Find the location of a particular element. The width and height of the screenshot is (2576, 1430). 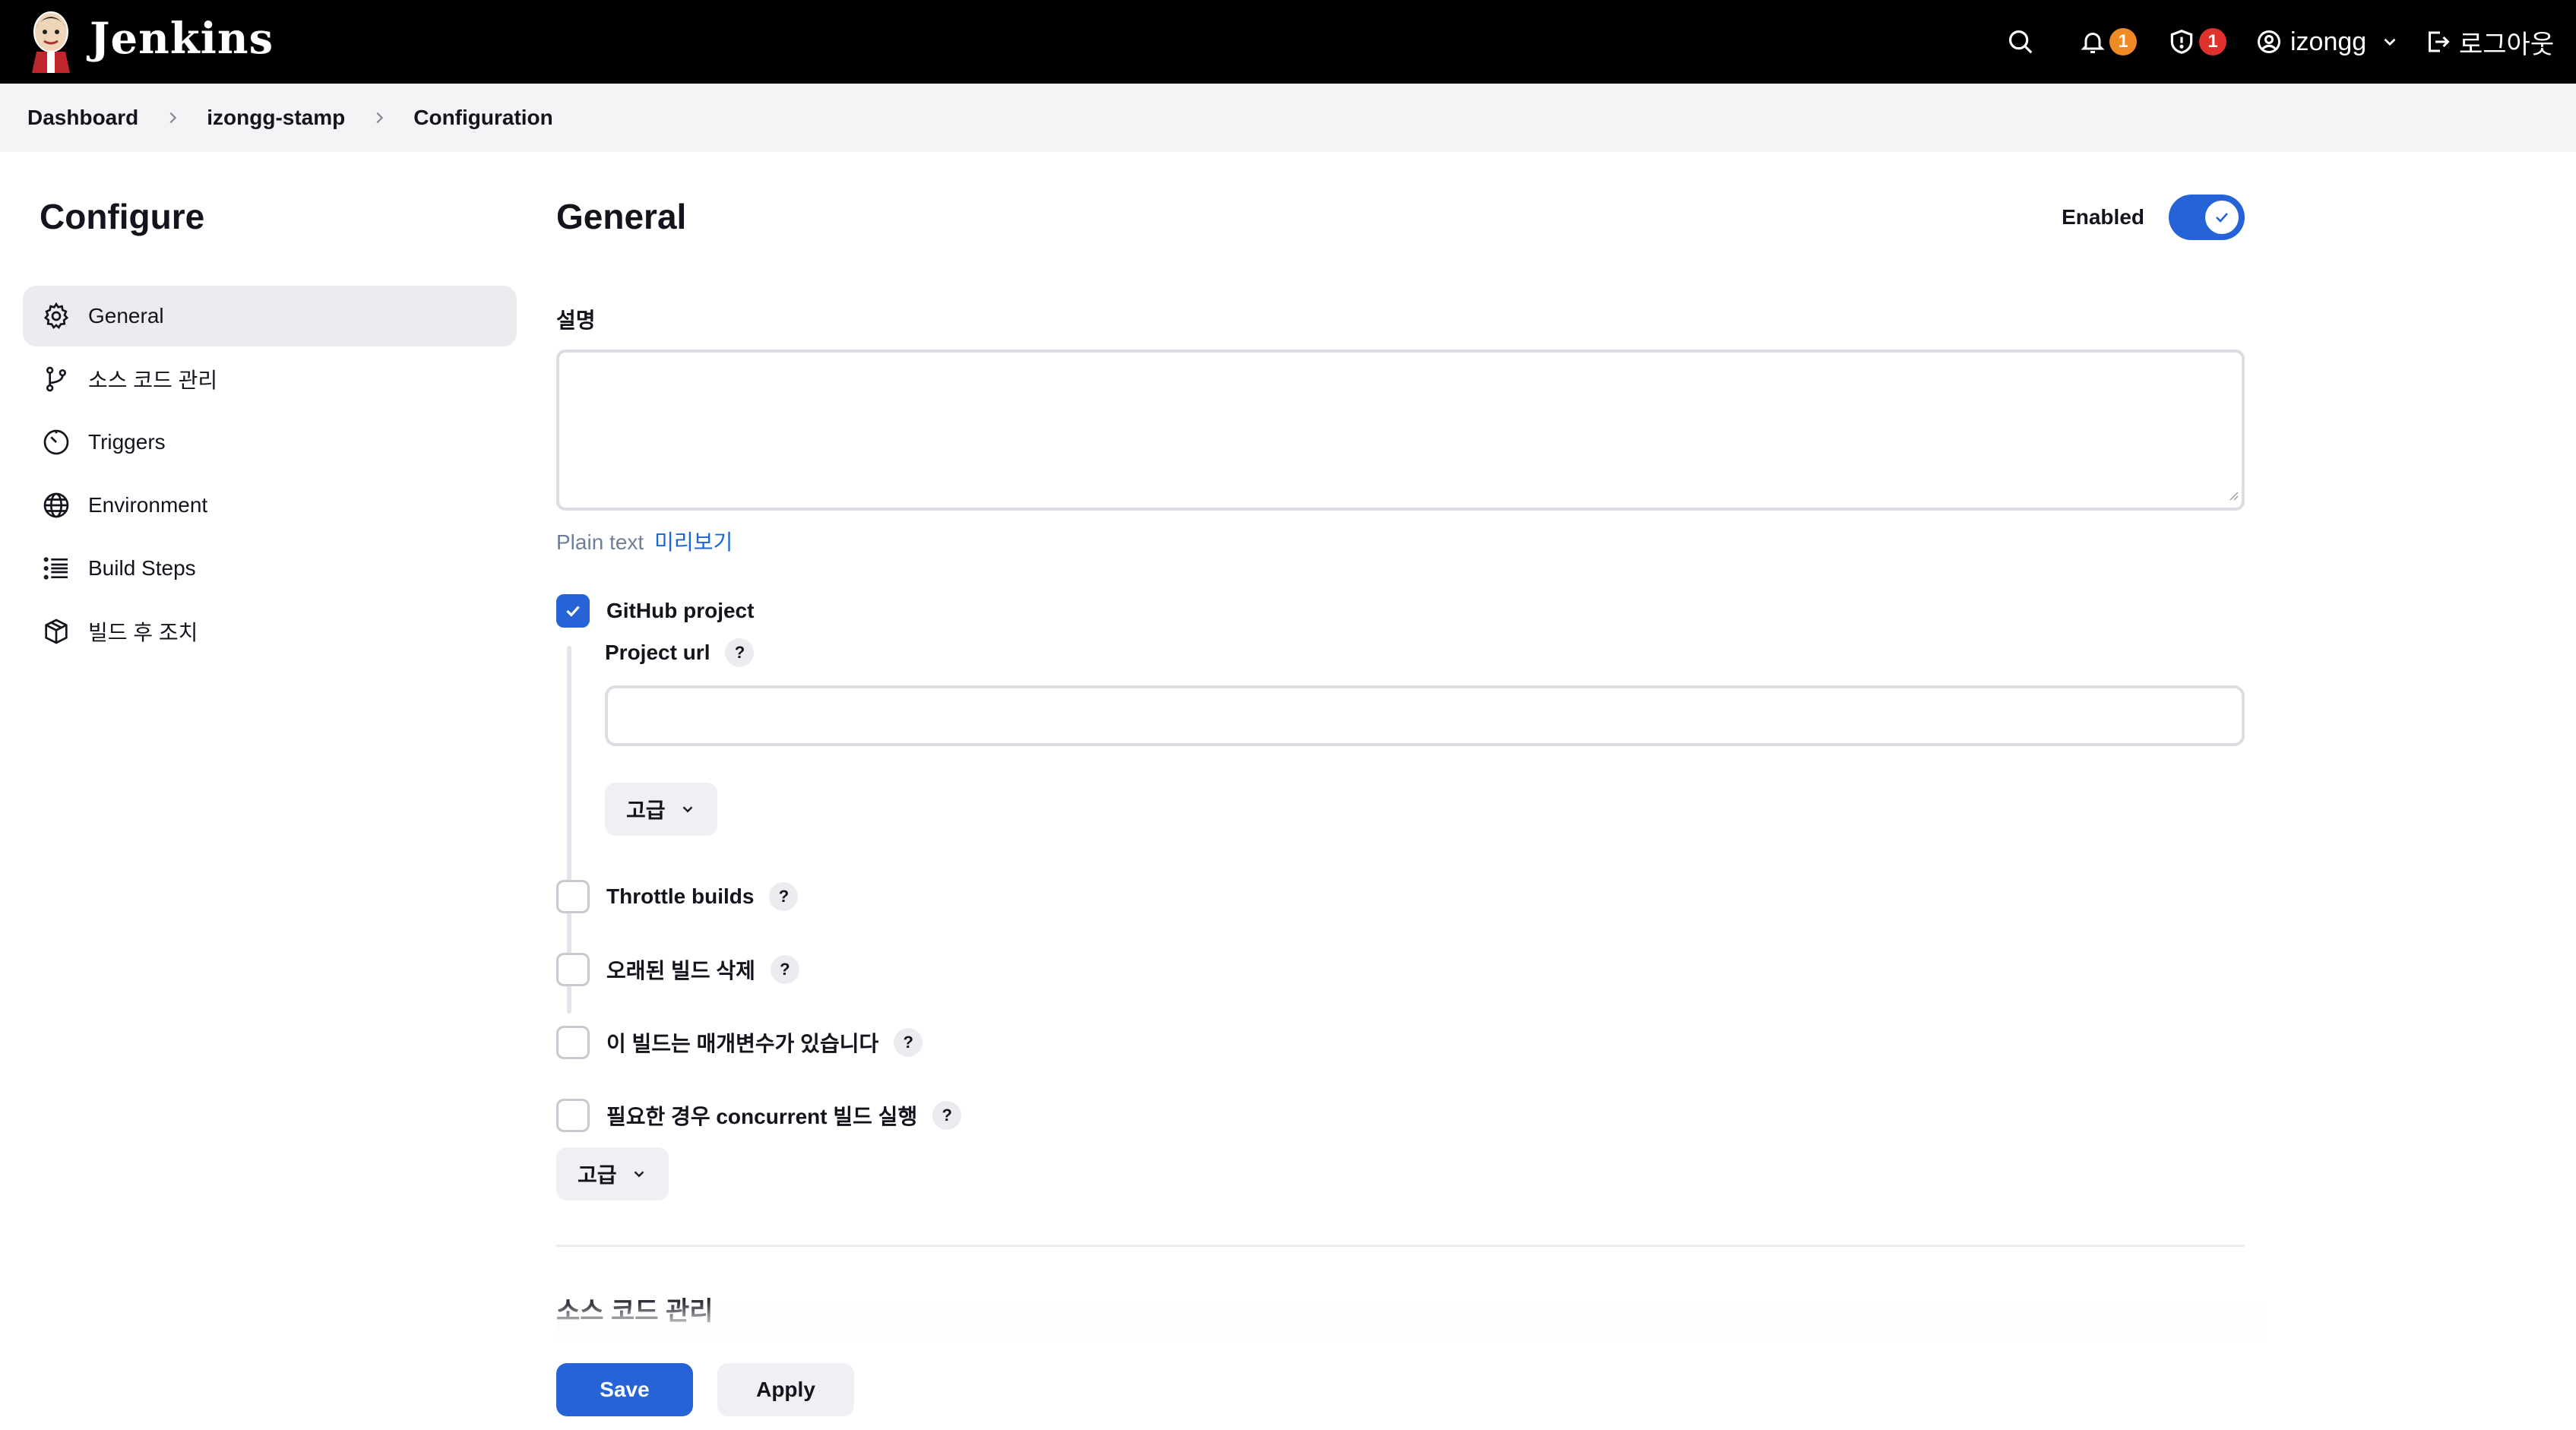

apply-button: Apply is located at coordinates (785, 1390).